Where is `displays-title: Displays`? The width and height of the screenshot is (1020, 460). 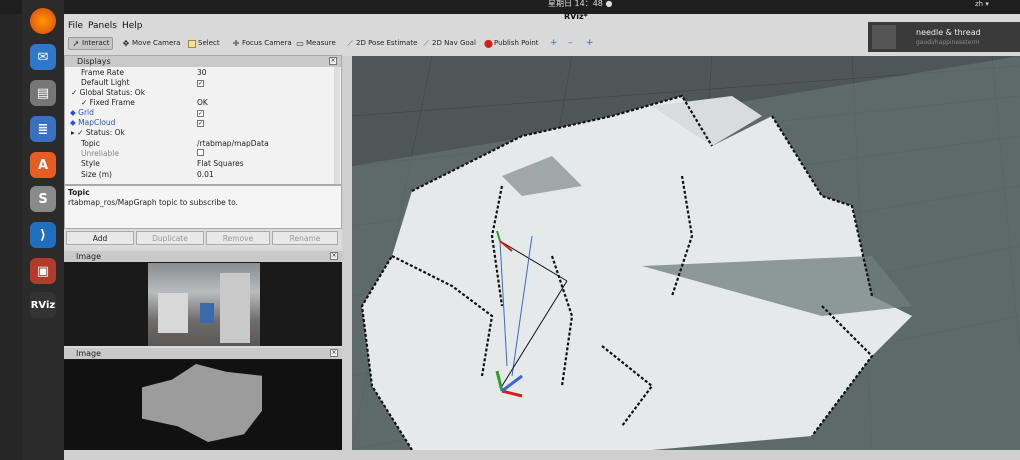 displays-title: Displays is located at coordinates (94, 61).